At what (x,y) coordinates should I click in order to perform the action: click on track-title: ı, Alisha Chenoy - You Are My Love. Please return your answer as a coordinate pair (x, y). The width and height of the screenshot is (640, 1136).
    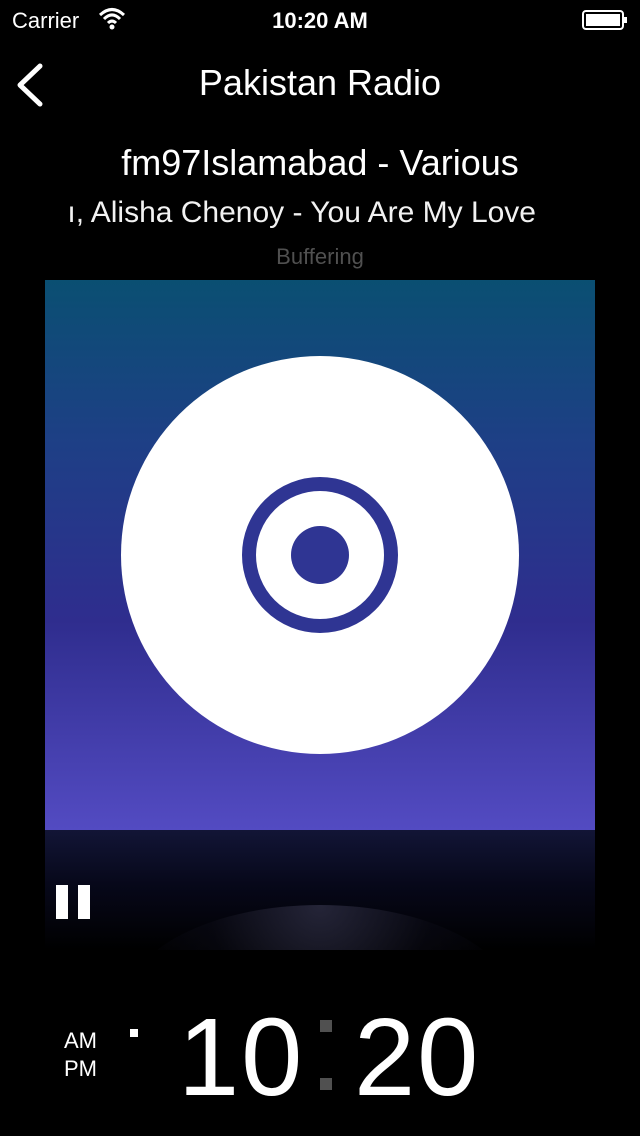
    Looking at the image, I should click on (301, 212).